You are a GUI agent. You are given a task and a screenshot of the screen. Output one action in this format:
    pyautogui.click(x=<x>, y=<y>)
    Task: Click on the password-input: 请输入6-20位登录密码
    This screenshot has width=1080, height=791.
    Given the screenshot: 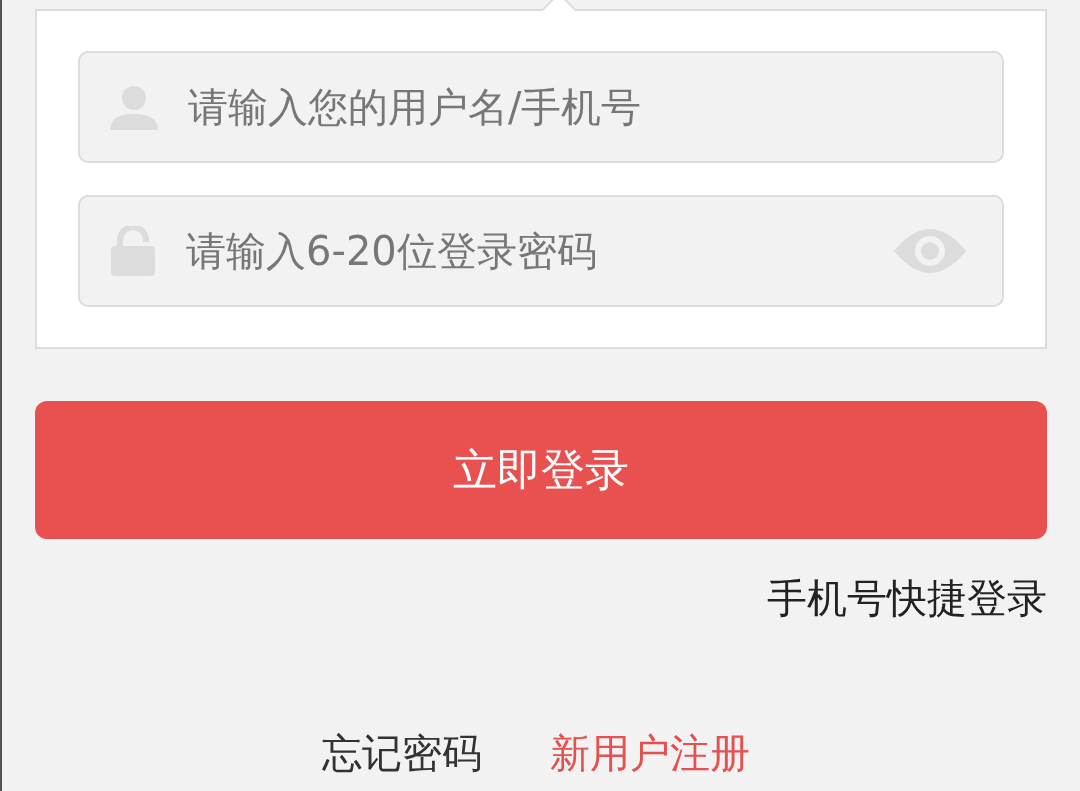 What is the action you would take?
    pyautogui.click(x=525, y=251)
    